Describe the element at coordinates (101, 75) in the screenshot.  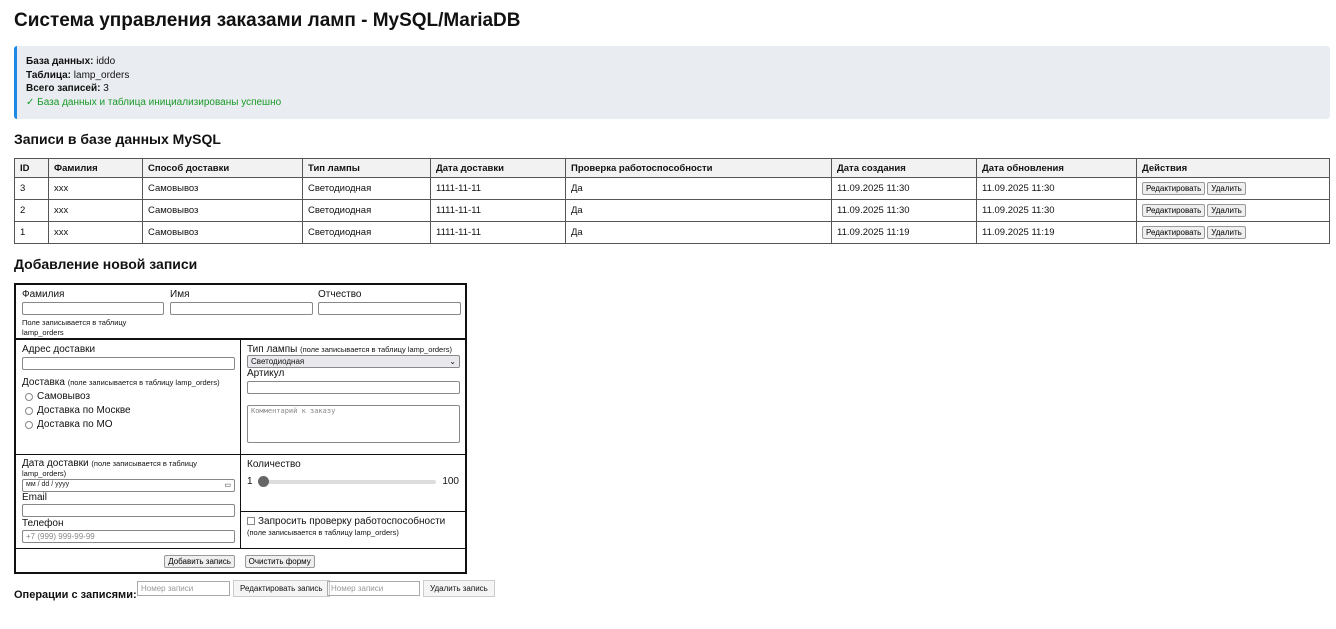
I see `table-value: lamp_orders` at that location.